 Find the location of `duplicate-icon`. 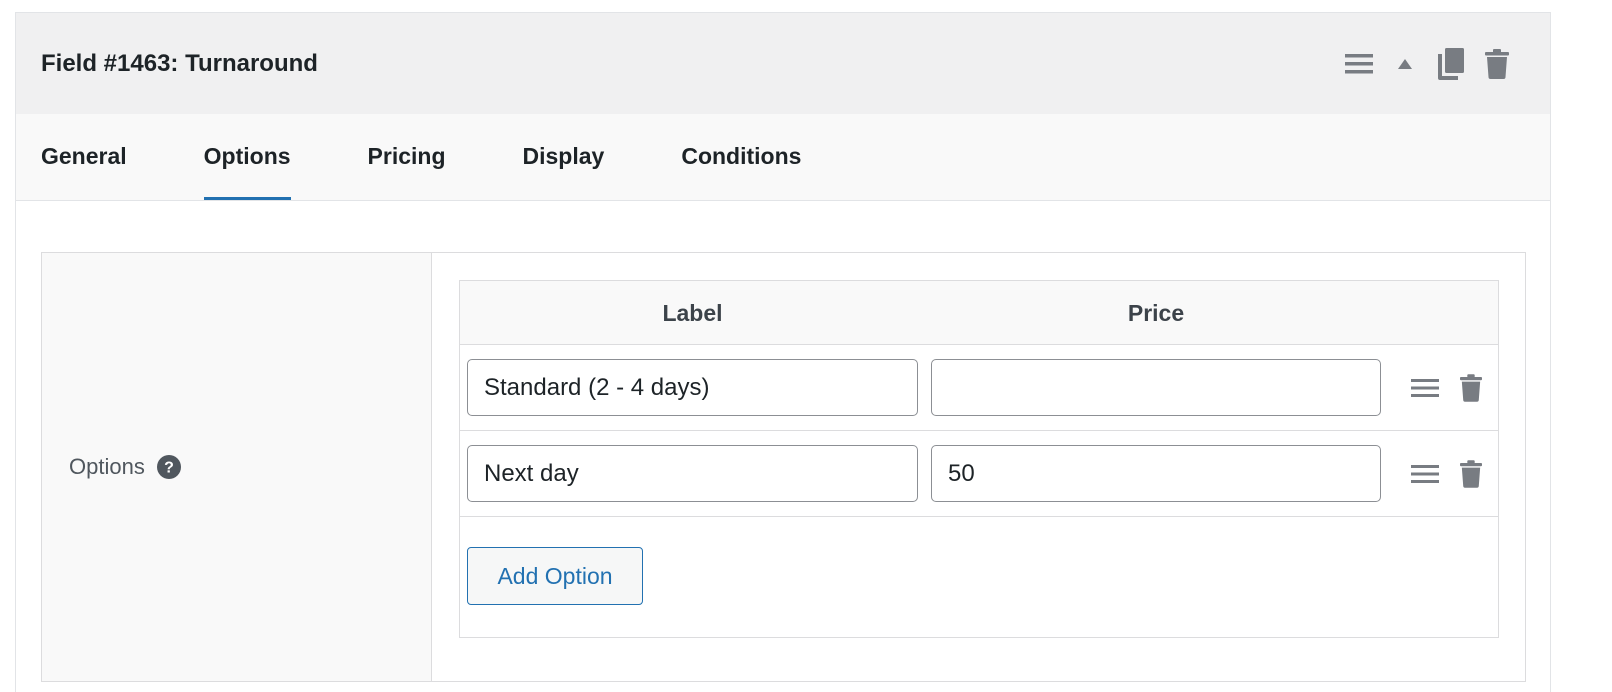

duplicate-icon is located at coordinates (1451, 64).